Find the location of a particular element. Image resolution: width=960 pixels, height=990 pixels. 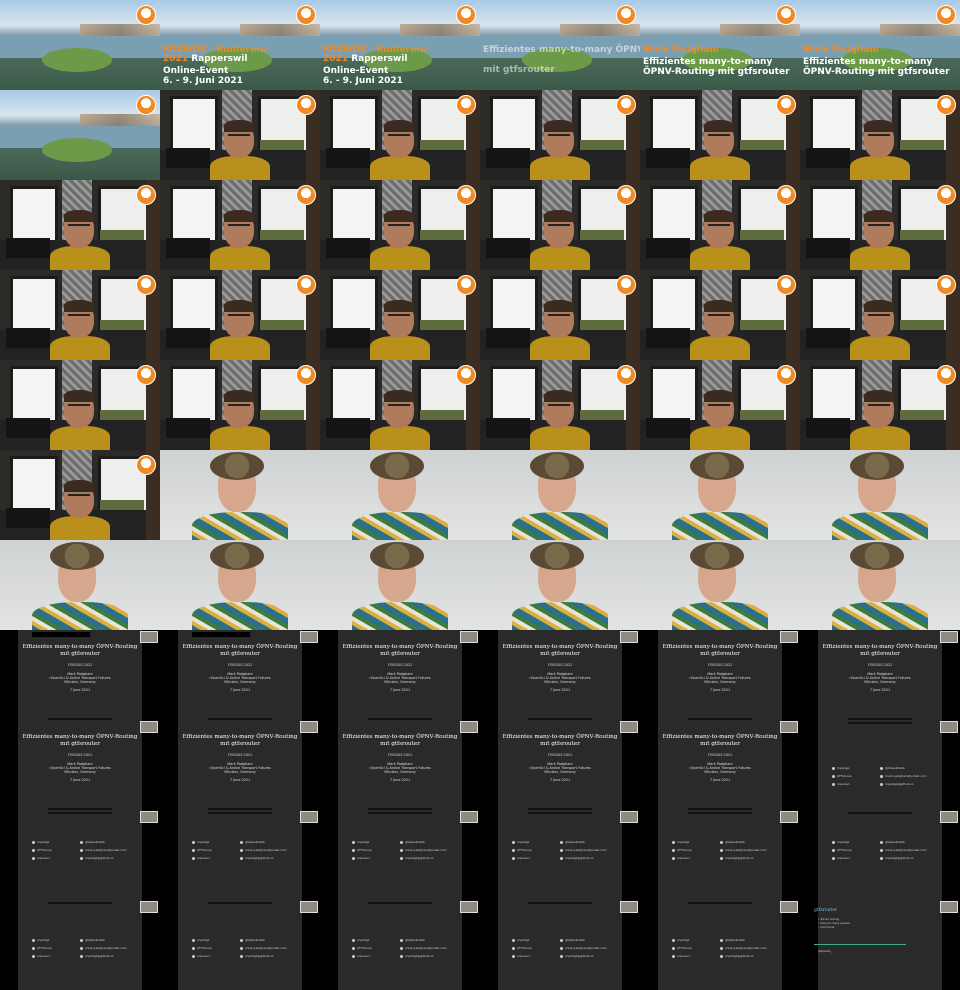

event-dates: 6. - 9. Juni 2021 is located at coordinates (203, 81).